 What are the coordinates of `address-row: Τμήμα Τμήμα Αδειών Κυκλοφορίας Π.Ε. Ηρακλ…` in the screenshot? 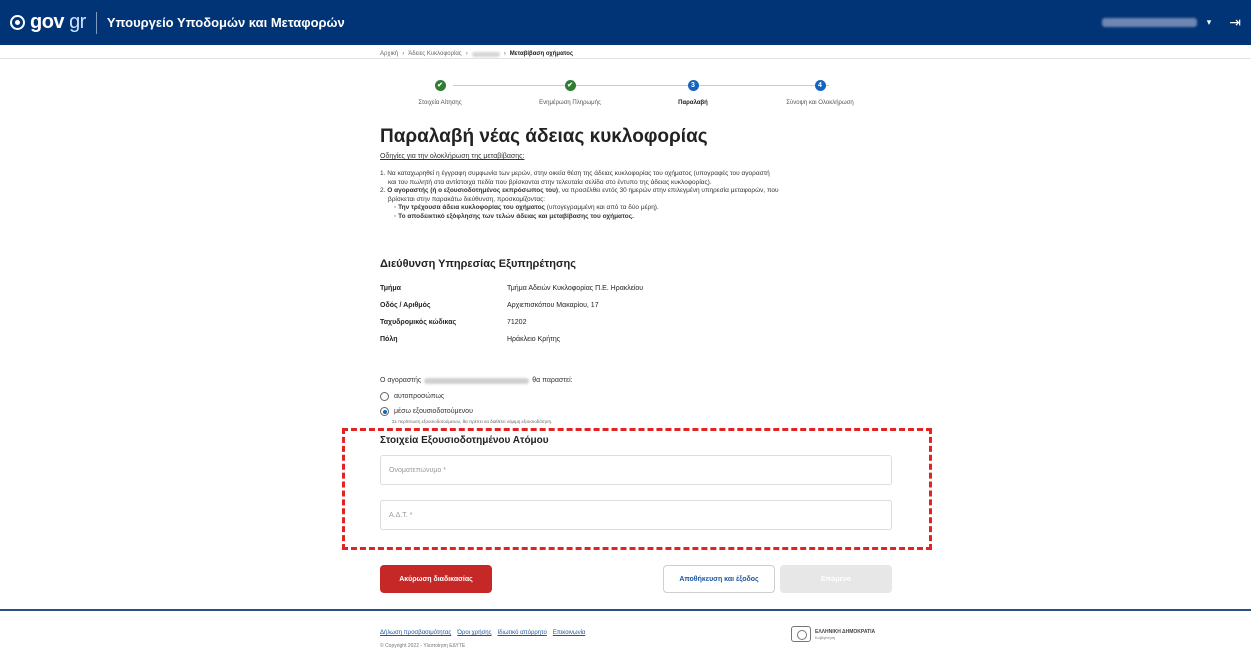 It's located at (511, 288).